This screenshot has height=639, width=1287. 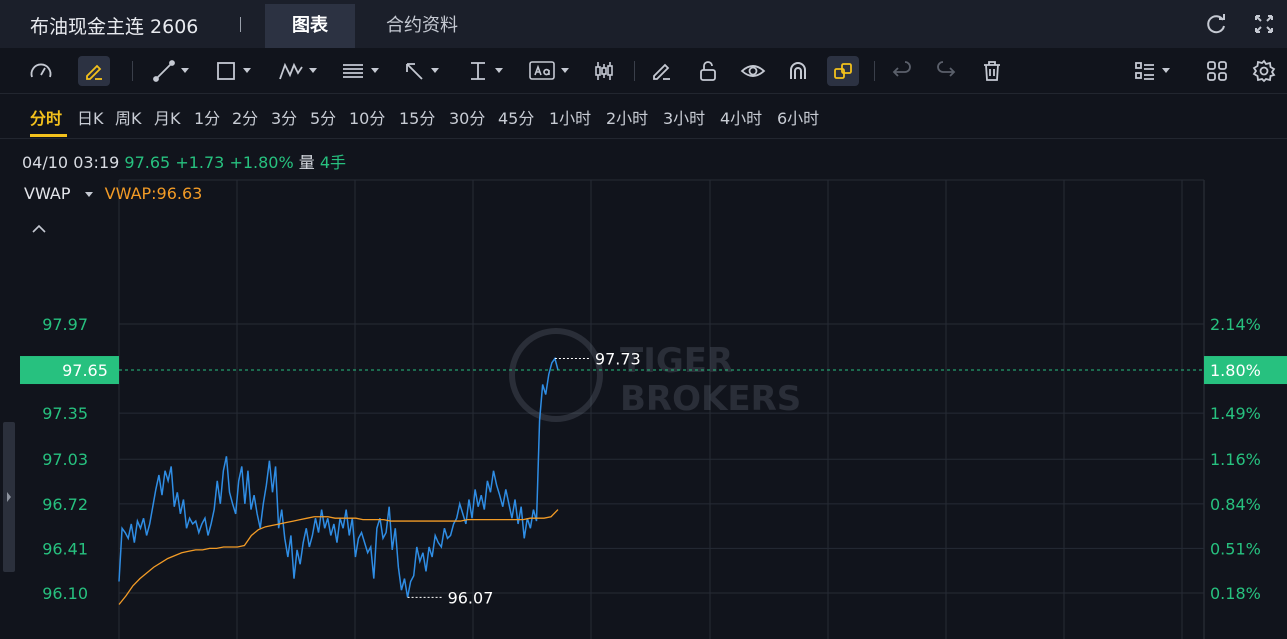 What do you see at coordinates (946, 71) in the screenshot?
I see `redo-icon` at bounding box center [946, 71].